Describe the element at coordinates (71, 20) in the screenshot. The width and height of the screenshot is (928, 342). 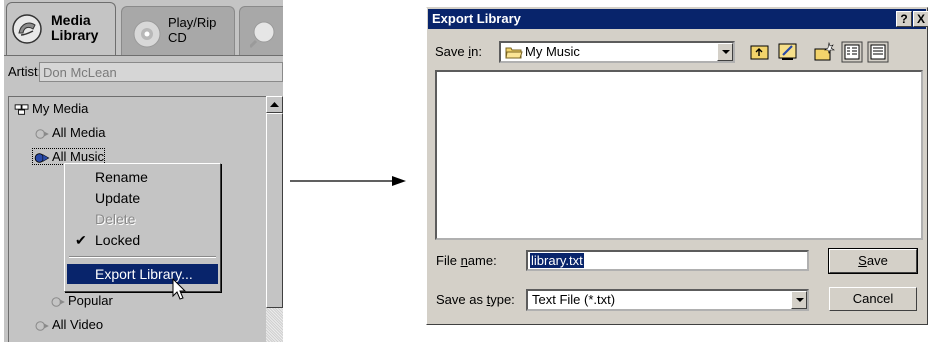
I see `tab-media-library-line1: Media` at that location.